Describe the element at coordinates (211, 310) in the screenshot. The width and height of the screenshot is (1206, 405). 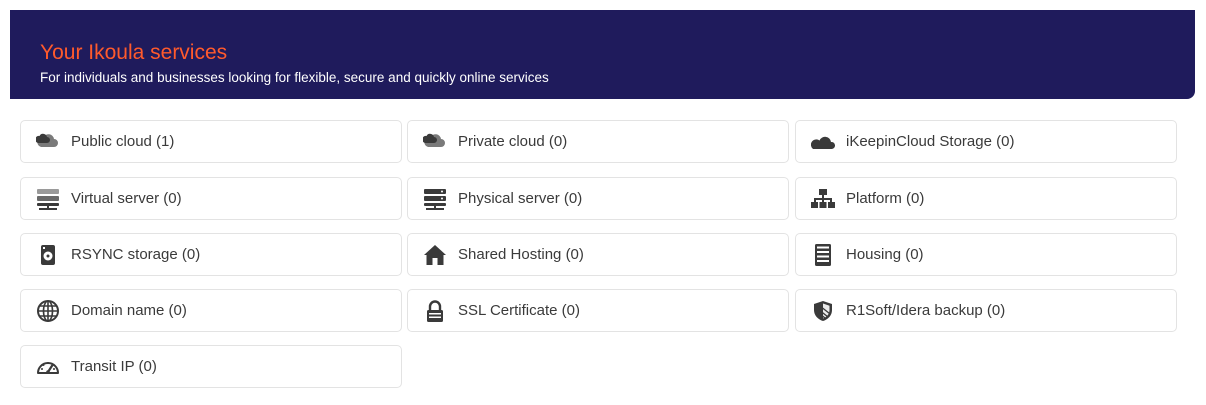
I see `service-card-domain-name: Domain name (0)` at that location.